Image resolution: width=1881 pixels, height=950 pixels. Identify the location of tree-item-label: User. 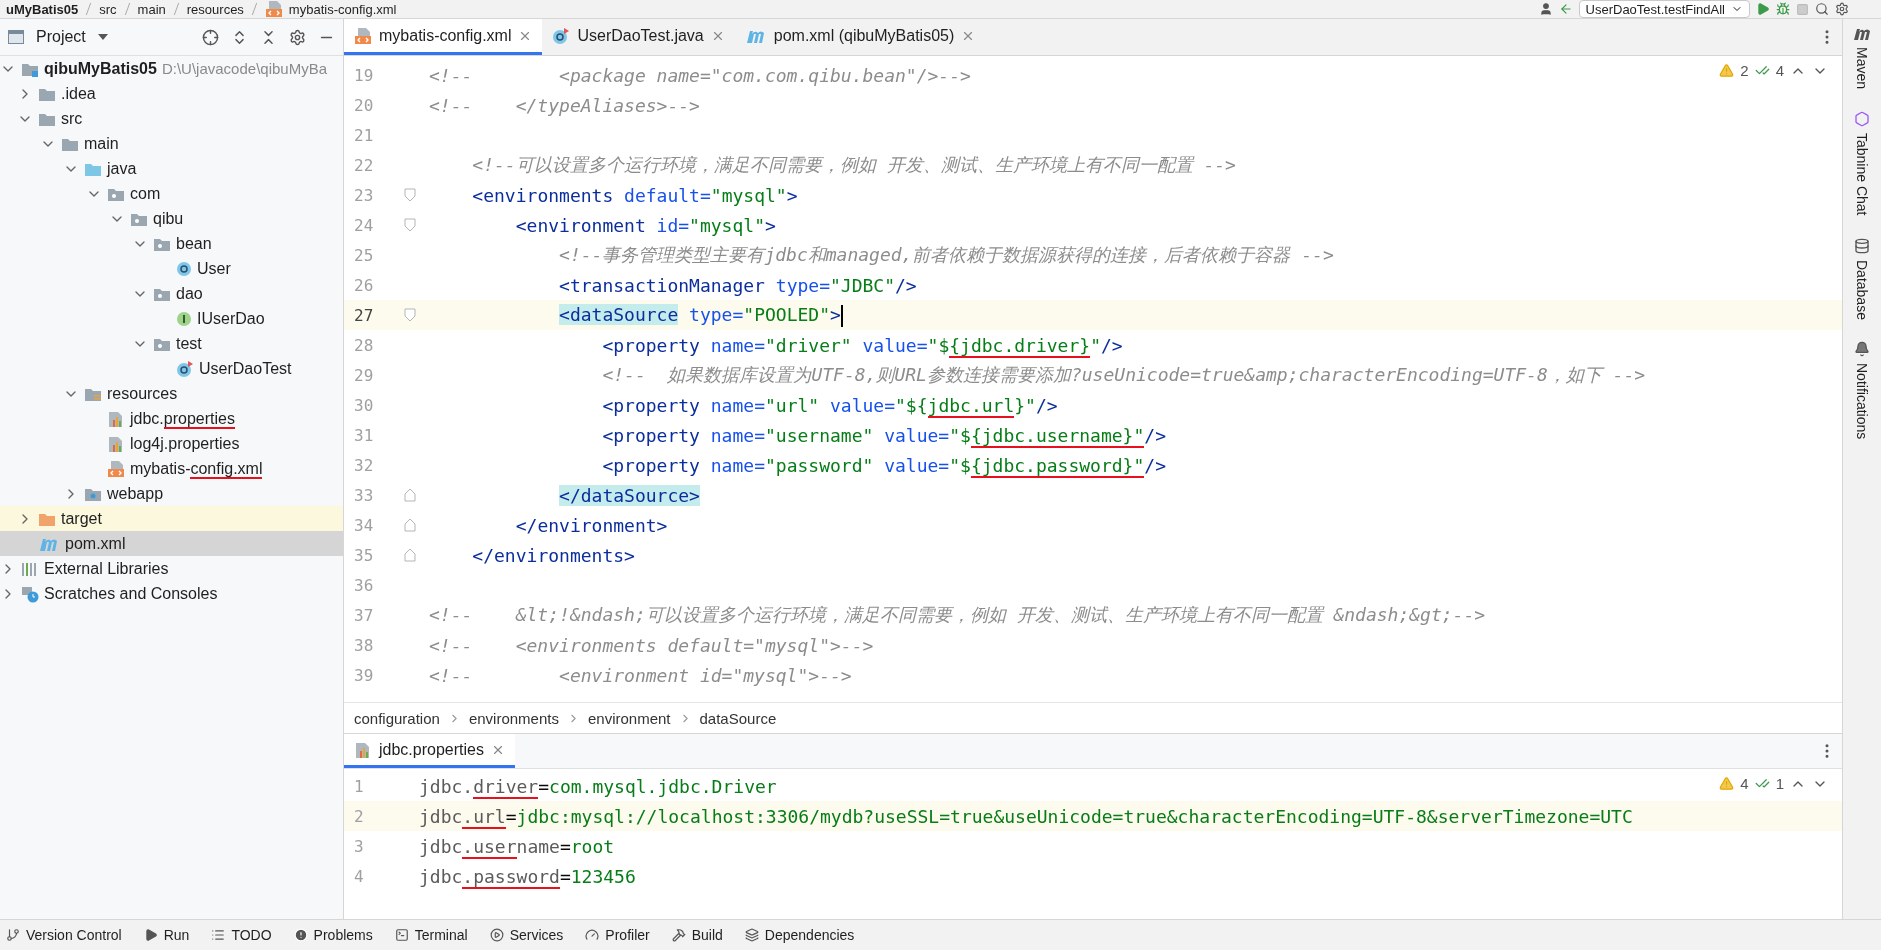
(214, 268).